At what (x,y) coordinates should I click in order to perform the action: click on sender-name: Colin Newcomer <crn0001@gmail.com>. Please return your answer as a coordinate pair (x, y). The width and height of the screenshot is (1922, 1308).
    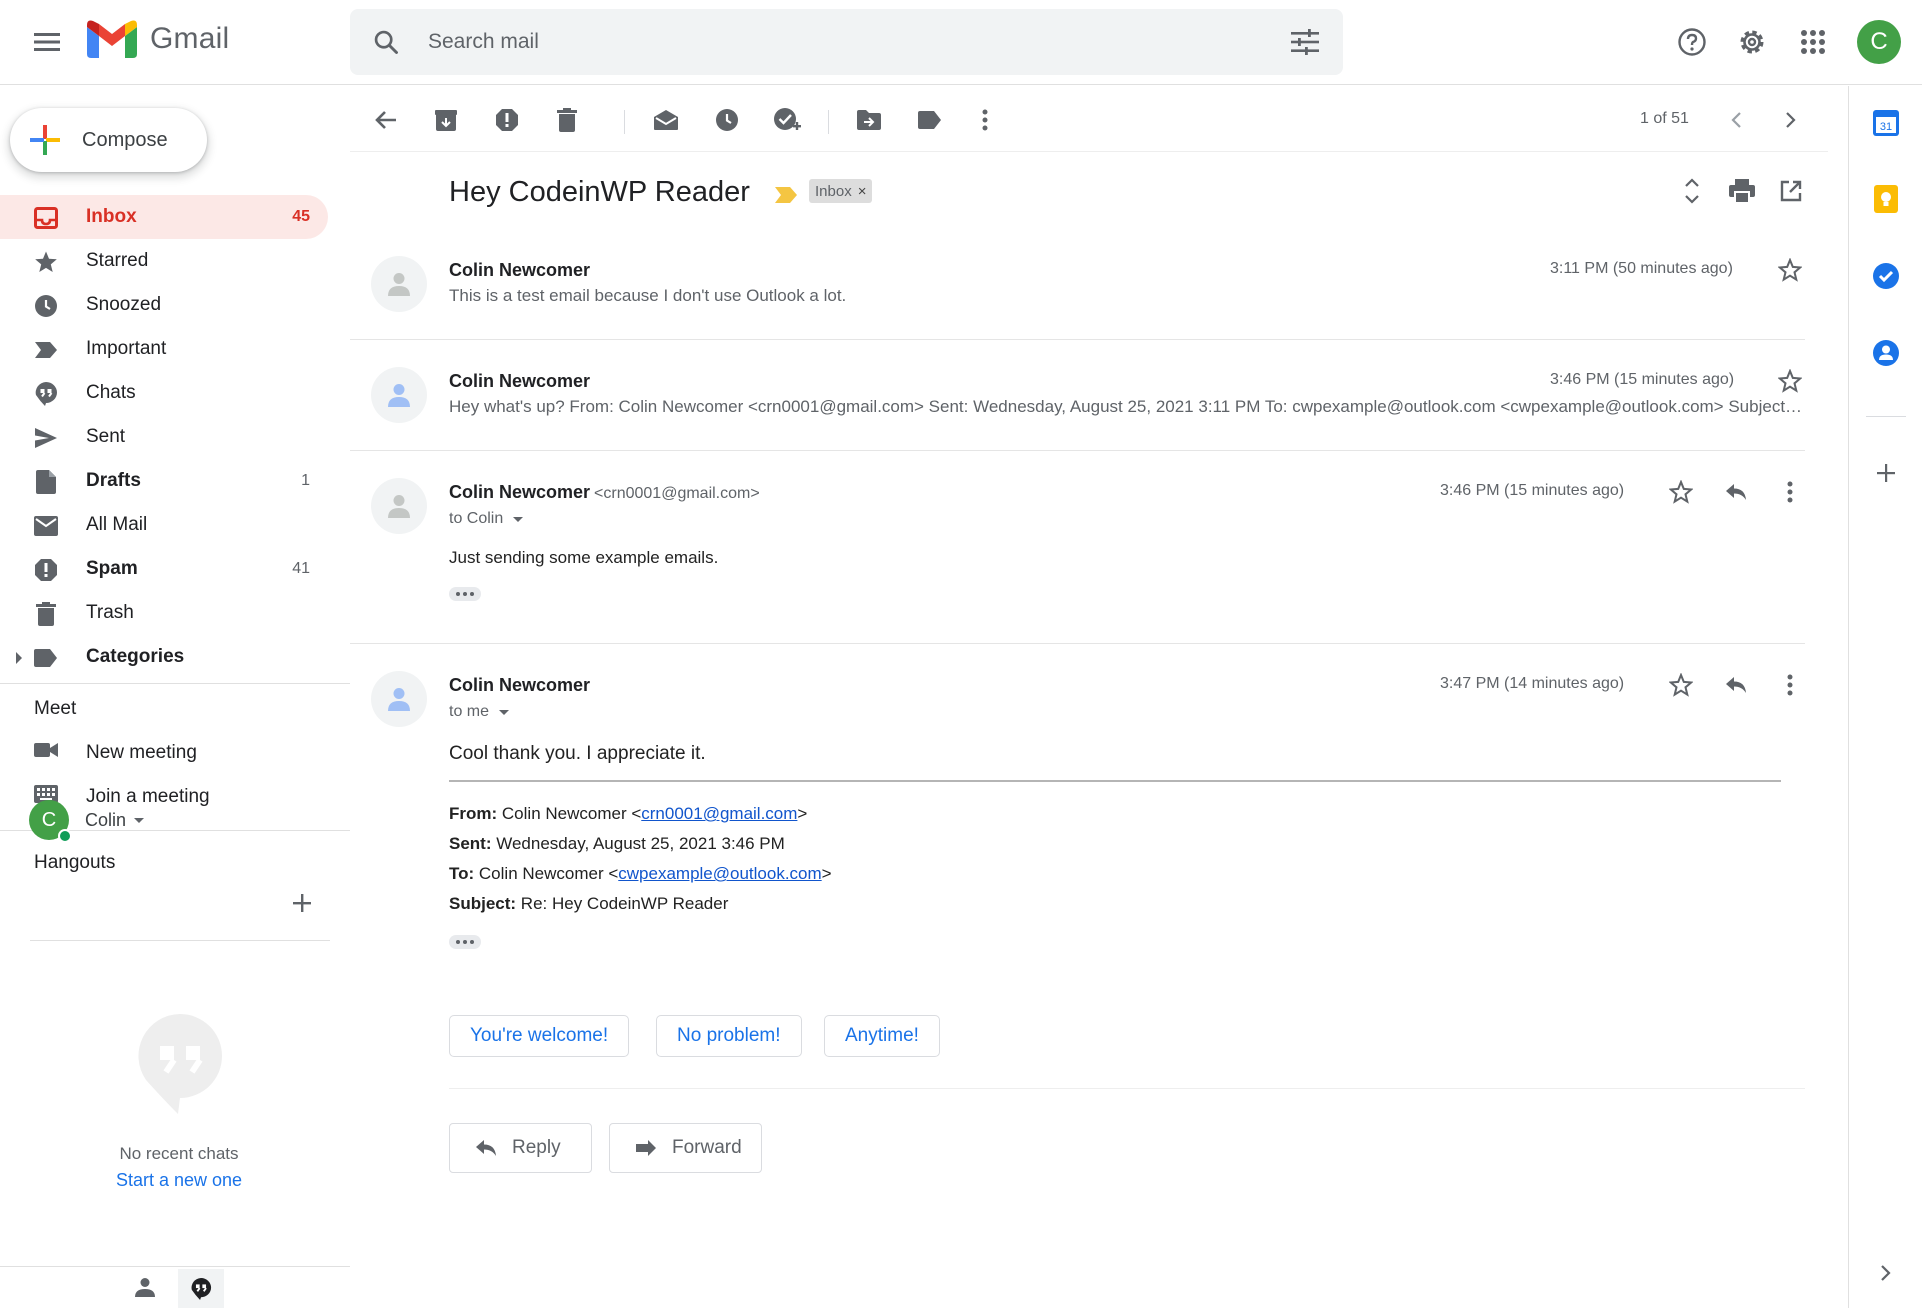
    Looking at the image, I should click on (604, 492).